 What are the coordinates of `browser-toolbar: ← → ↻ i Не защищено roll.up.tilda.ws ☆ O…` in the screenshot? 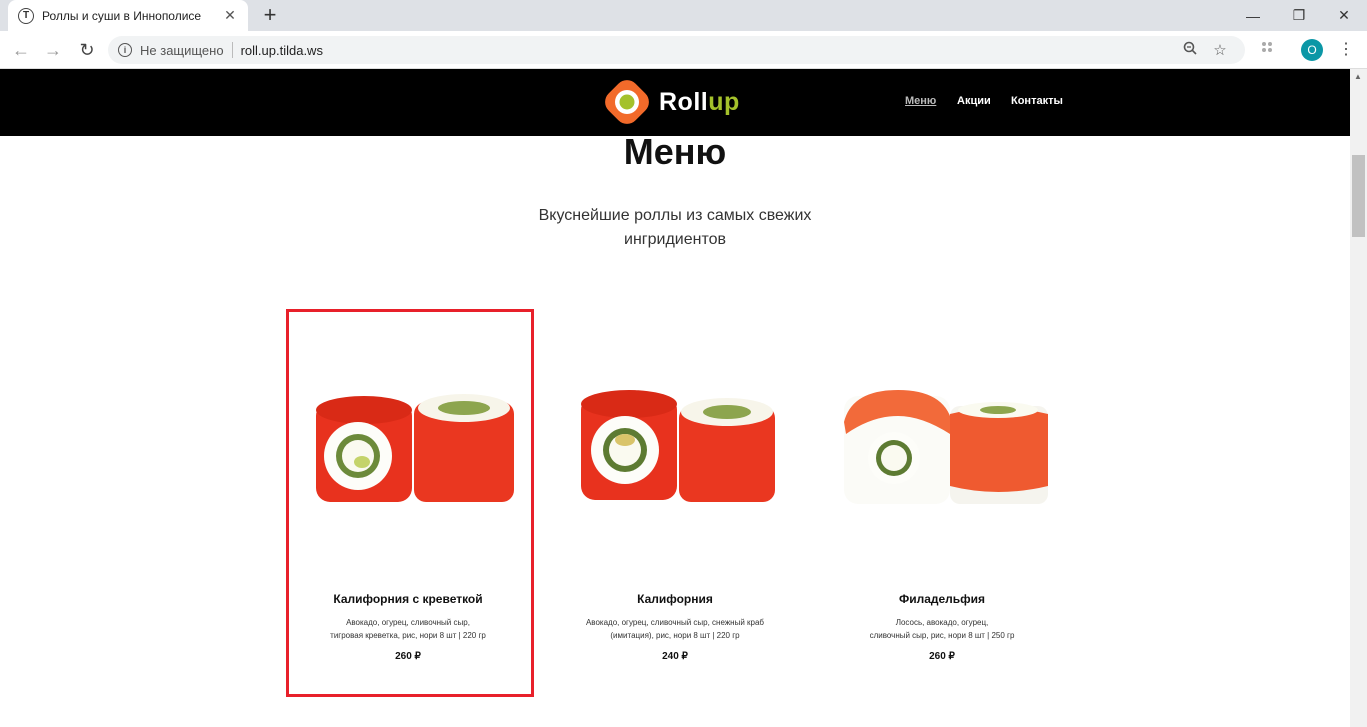 It's located at (683, 50).